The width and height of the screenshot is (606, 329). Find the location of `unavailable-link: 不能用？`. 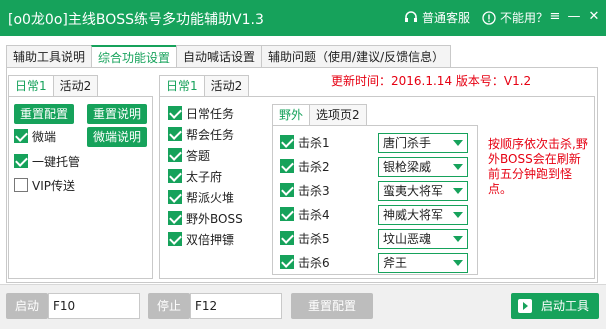

unavailable-link: 不能用？ is located at coordinates (515, 17).